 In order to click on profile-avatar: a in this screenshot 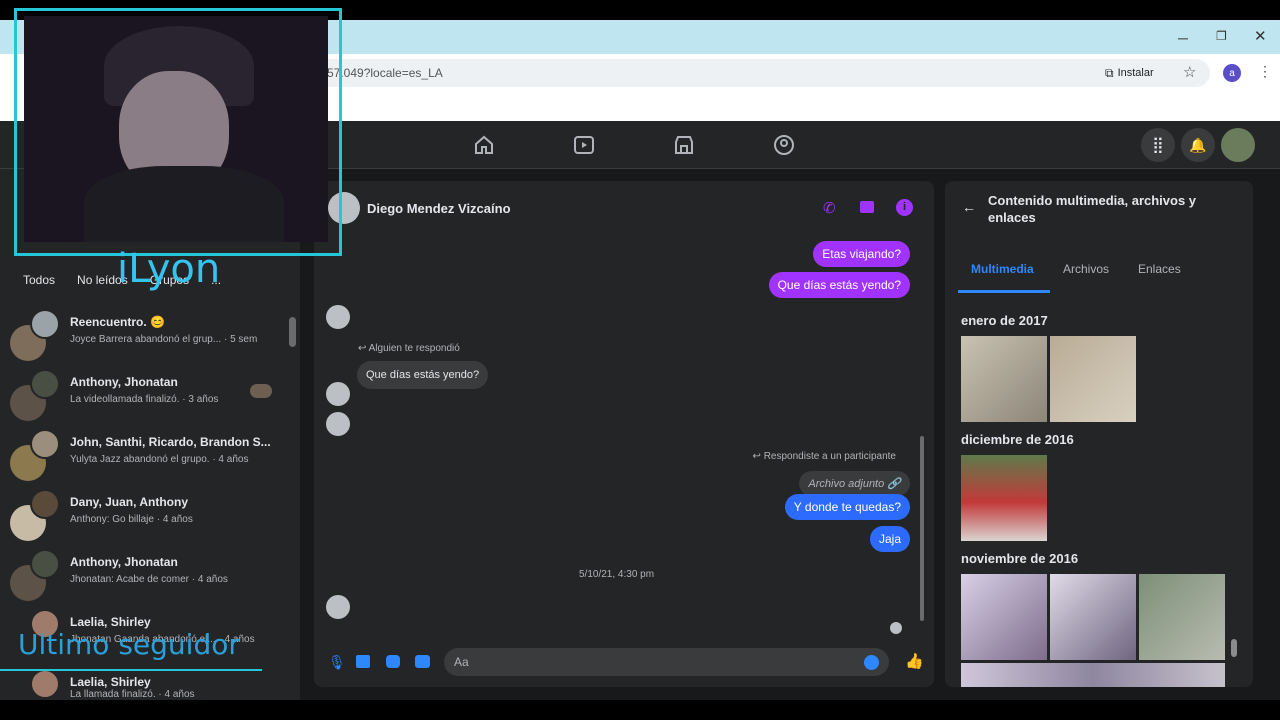, I will do `click(1232, 73)`.